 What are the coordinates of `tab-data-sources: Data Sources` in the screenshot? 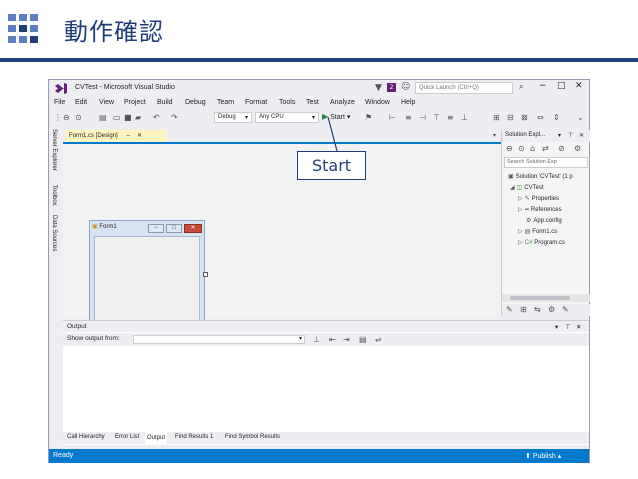 It's located at (54, 233).